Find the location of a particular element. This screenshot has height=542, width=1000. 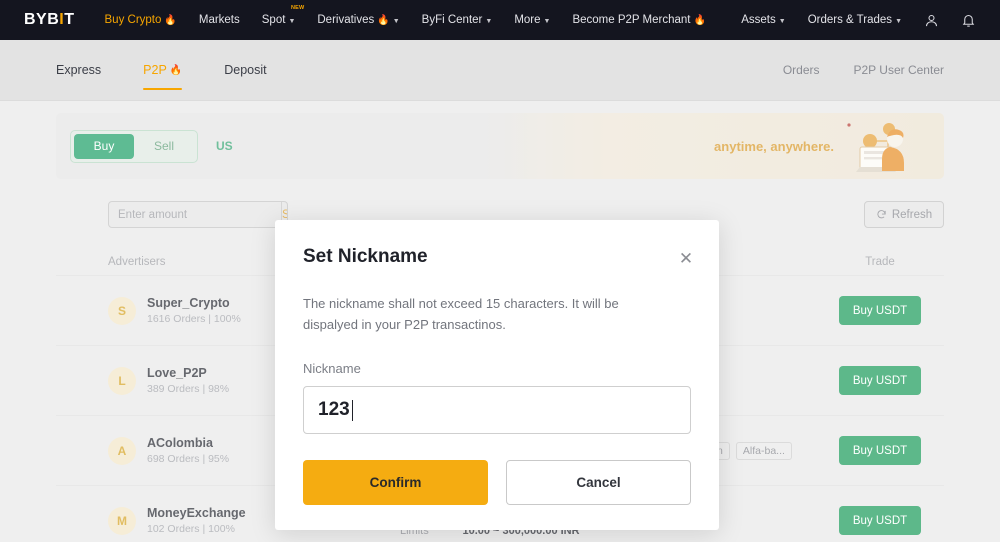

bybit-logo: BYB I T is located at coordinates (49, 20).